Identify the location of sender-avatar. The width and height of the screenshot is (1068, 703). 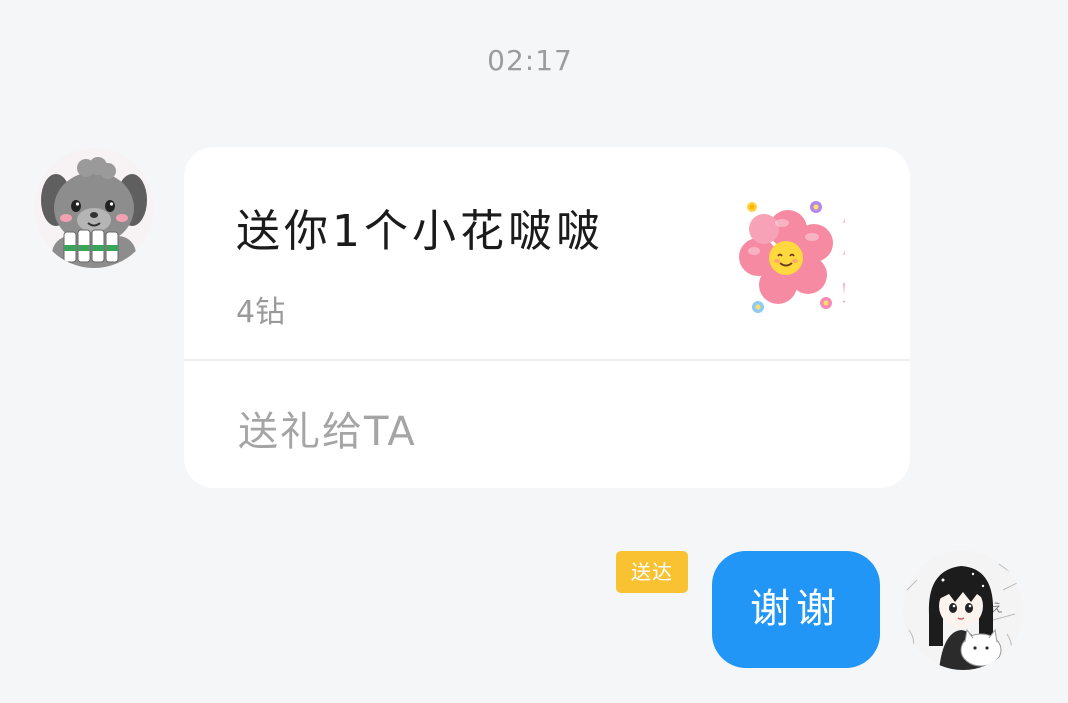
(94, 208).